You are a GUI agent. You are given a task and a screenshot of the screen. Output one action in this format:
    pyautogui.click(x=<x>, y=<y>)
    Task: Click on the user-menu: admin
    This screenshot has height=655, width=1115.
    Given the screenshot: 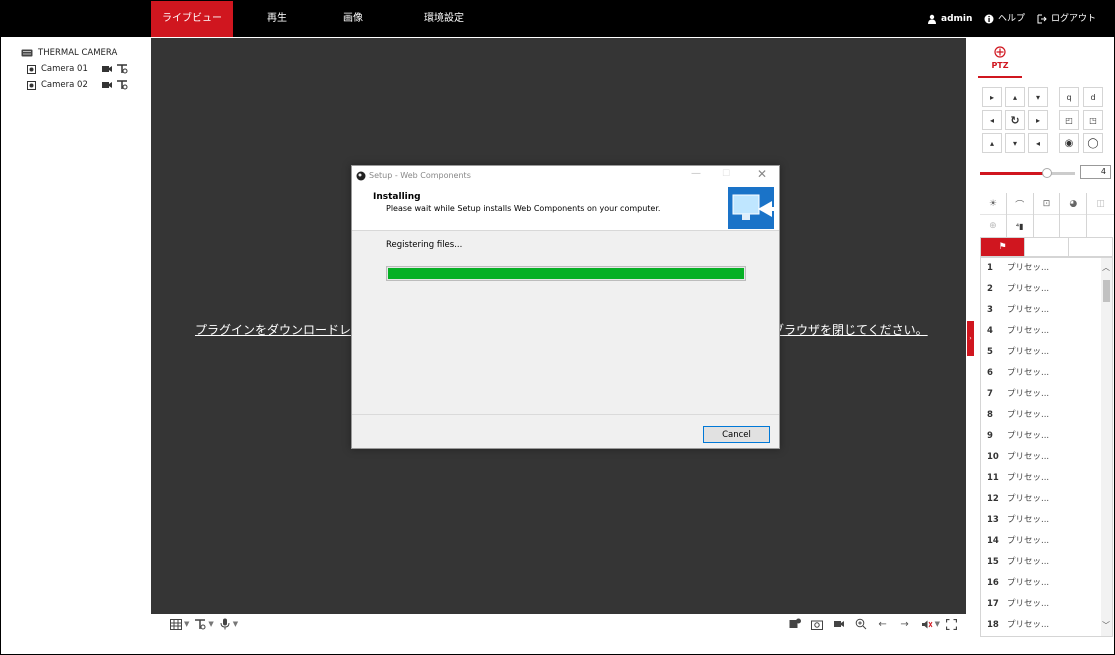 What is the action you would take?
    pyautogui.click(x=949, y=19)
    